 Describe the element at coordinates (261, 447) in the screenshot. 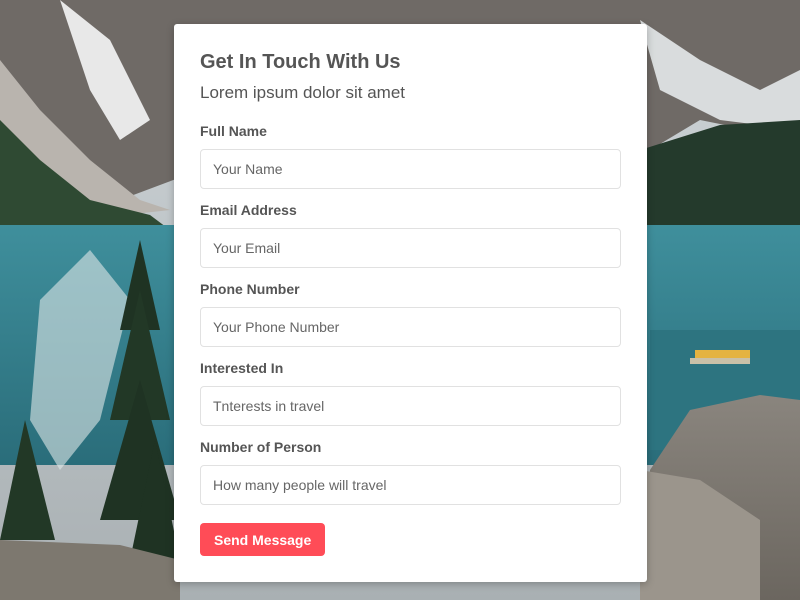

I see `persons-label: Number of Person` at that location.